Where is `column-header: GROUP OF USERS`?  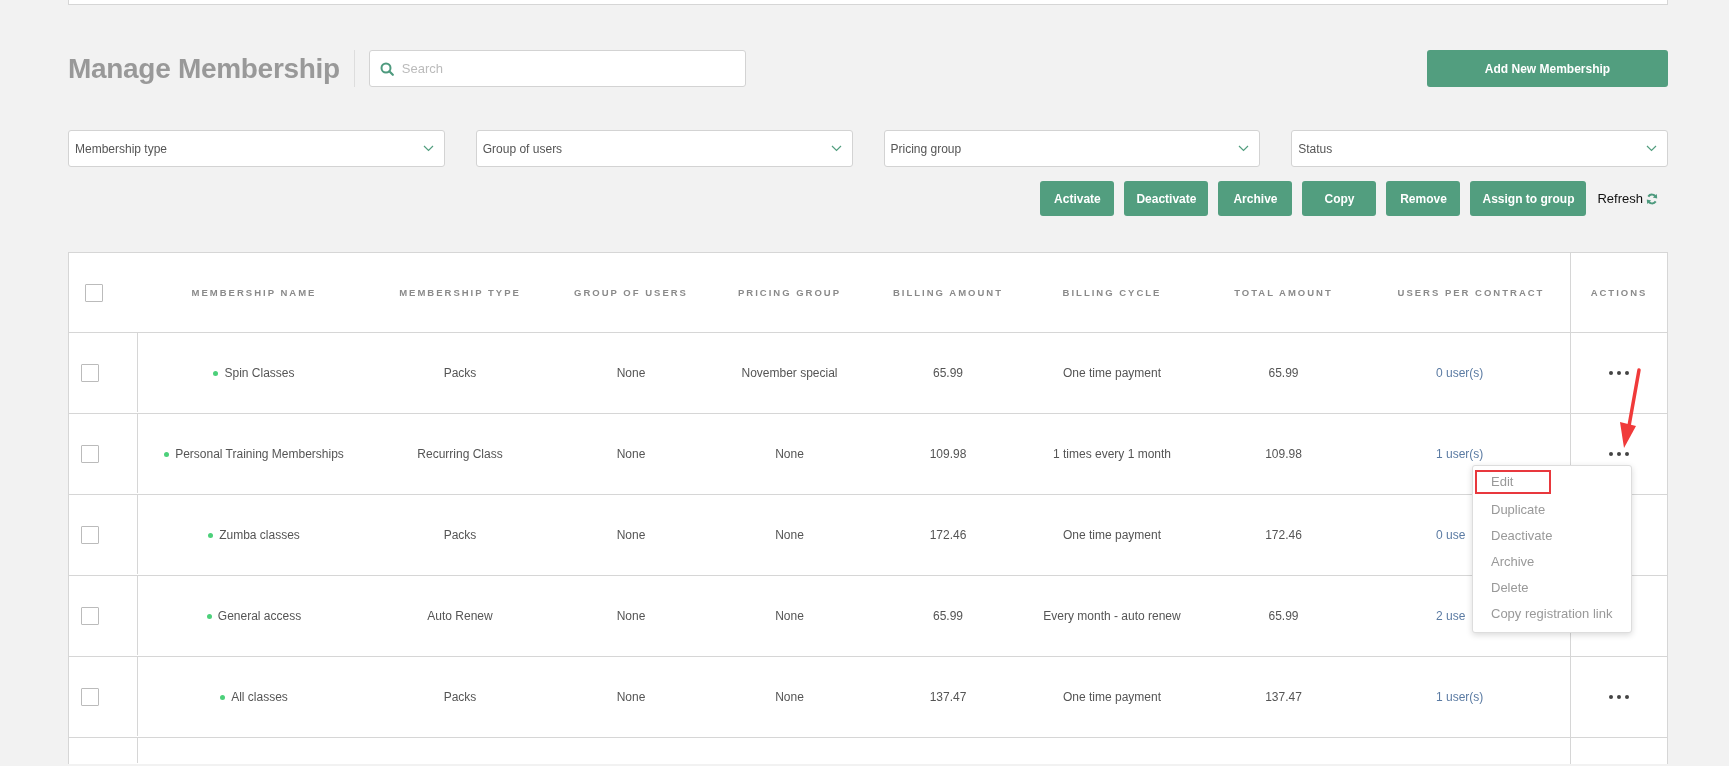
column-header: GROUP OF USERS is located at coordinates (631, 292).